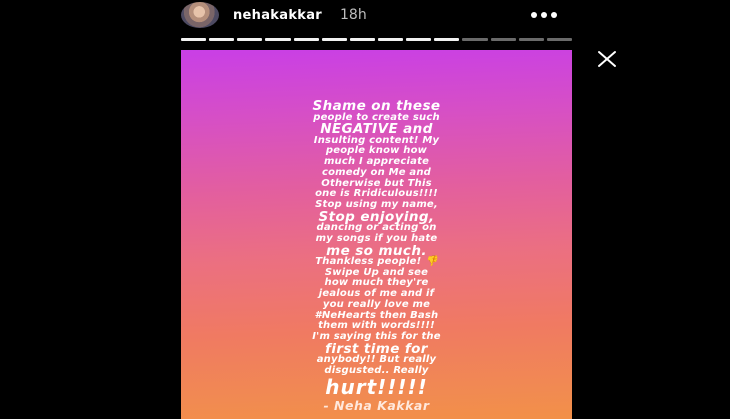  Describe the element at coordinates (376, 39) in the screenshot. I see `story-progress-bar` at that location.